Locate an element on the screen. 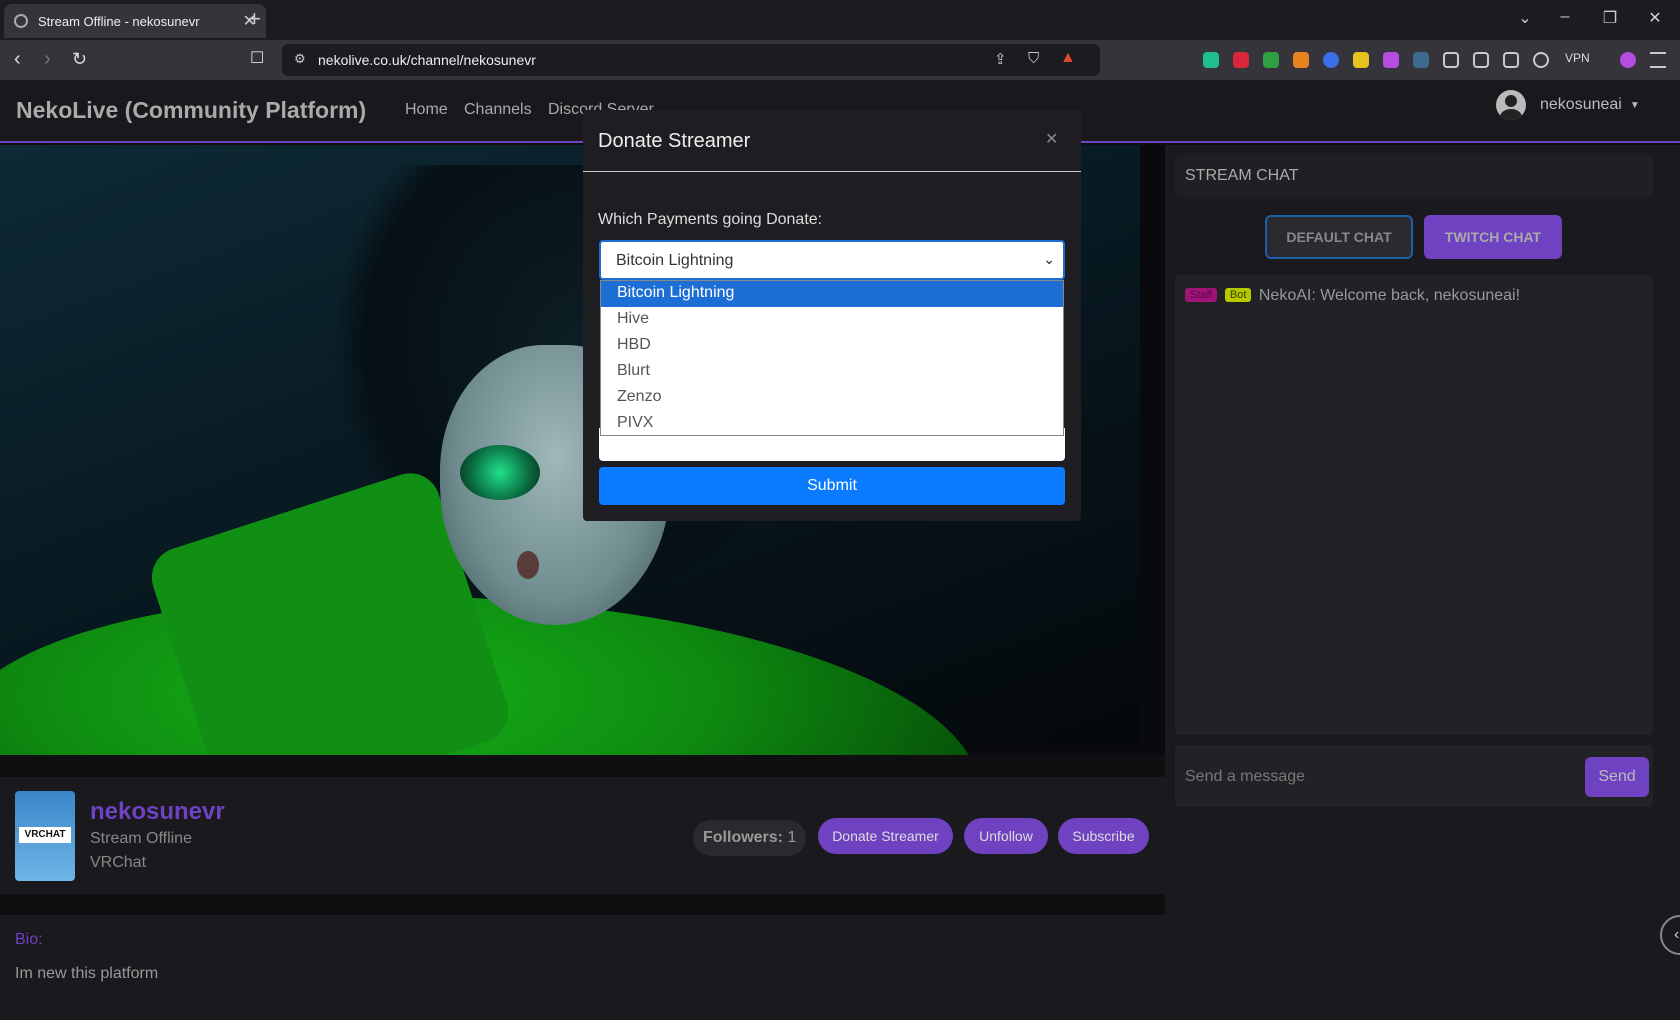 The width and height of the screenshot is (1680, 1020). payment-method-selected: Bitcoin Lightning is located at coordinates (675, 260).